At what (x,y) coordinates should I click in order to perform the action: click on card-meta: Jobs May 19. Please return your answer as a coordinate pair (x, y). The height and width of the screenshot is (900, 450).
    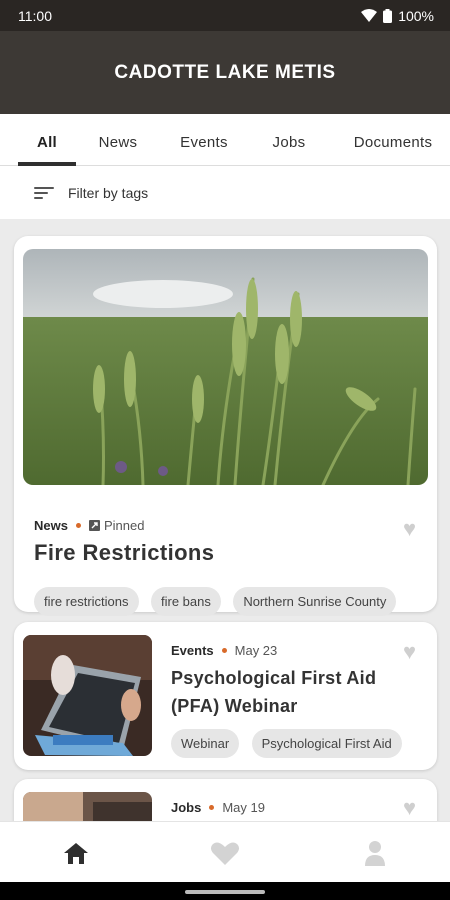
    Looking at the image, I should click on (218, 807).